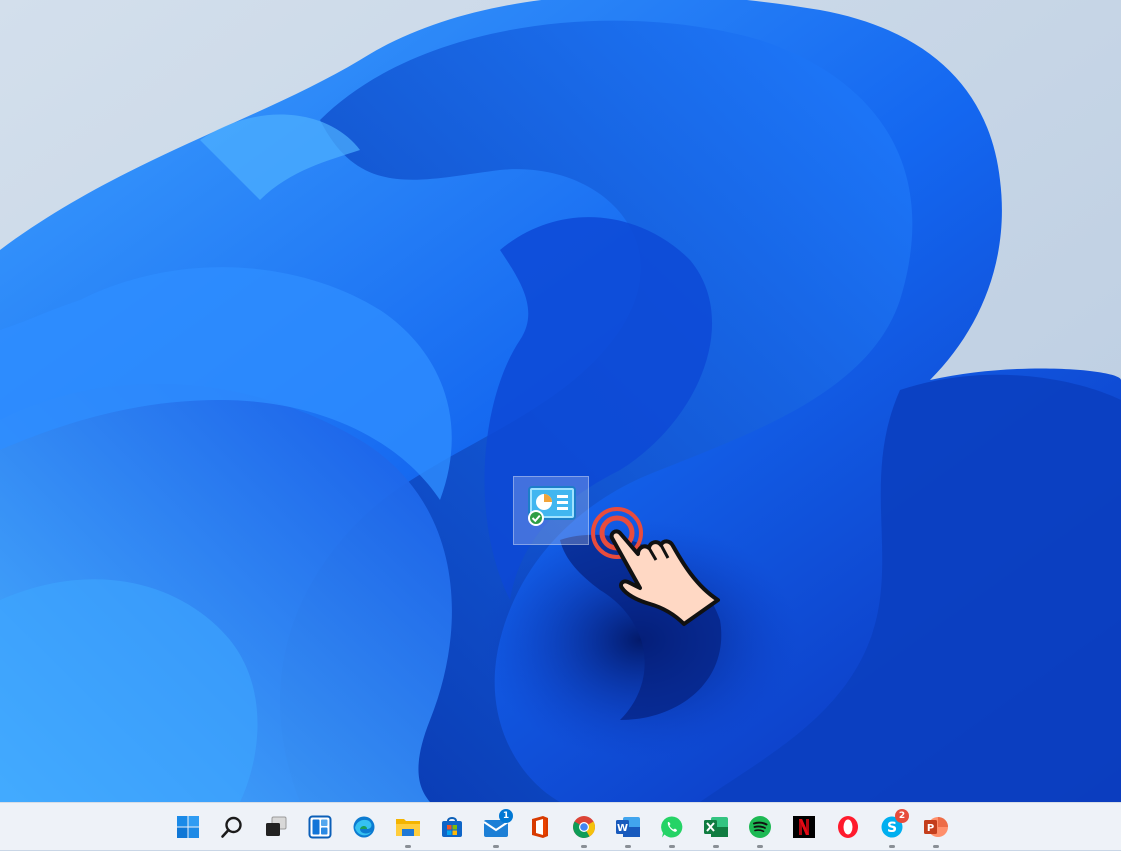  I want to click on chrome-icon, so click(584, 827).